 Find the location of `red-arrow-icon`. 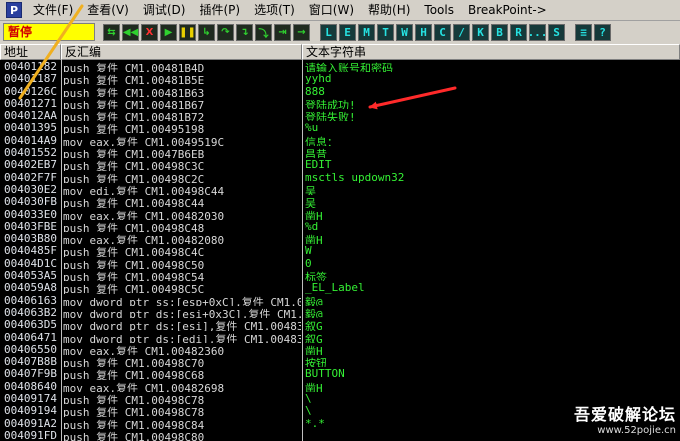

red-arrow-icon is located at coordinates (412, 98).